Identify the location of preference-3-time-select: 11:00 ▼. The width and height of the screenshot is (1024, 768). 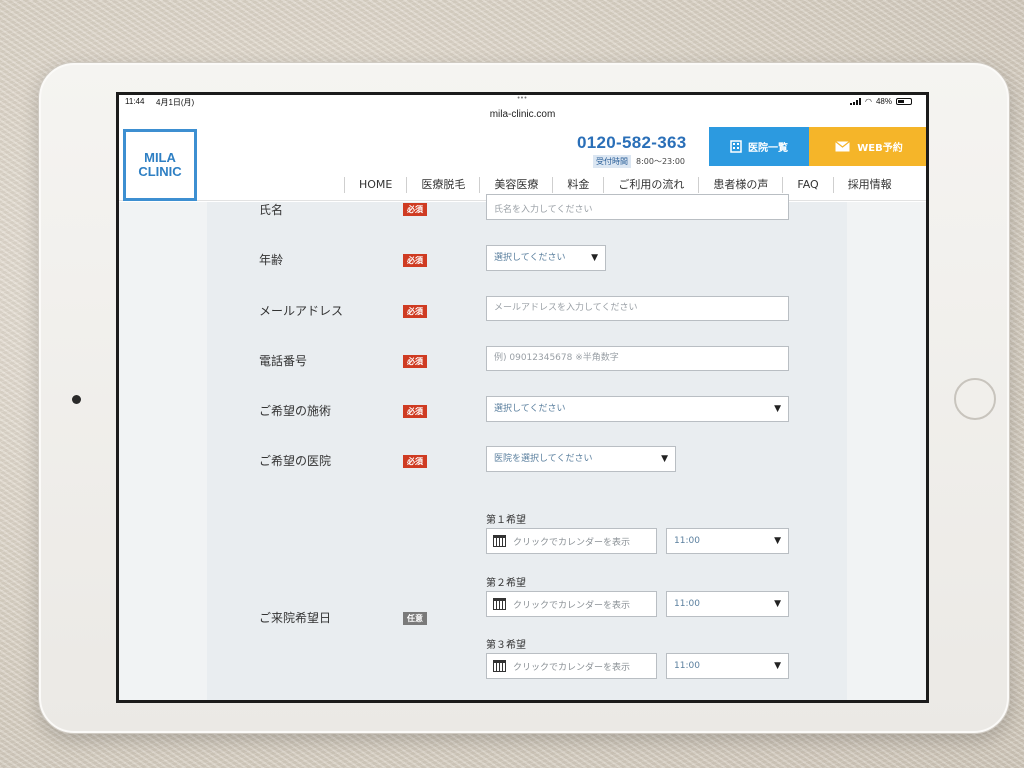
(727, 666).